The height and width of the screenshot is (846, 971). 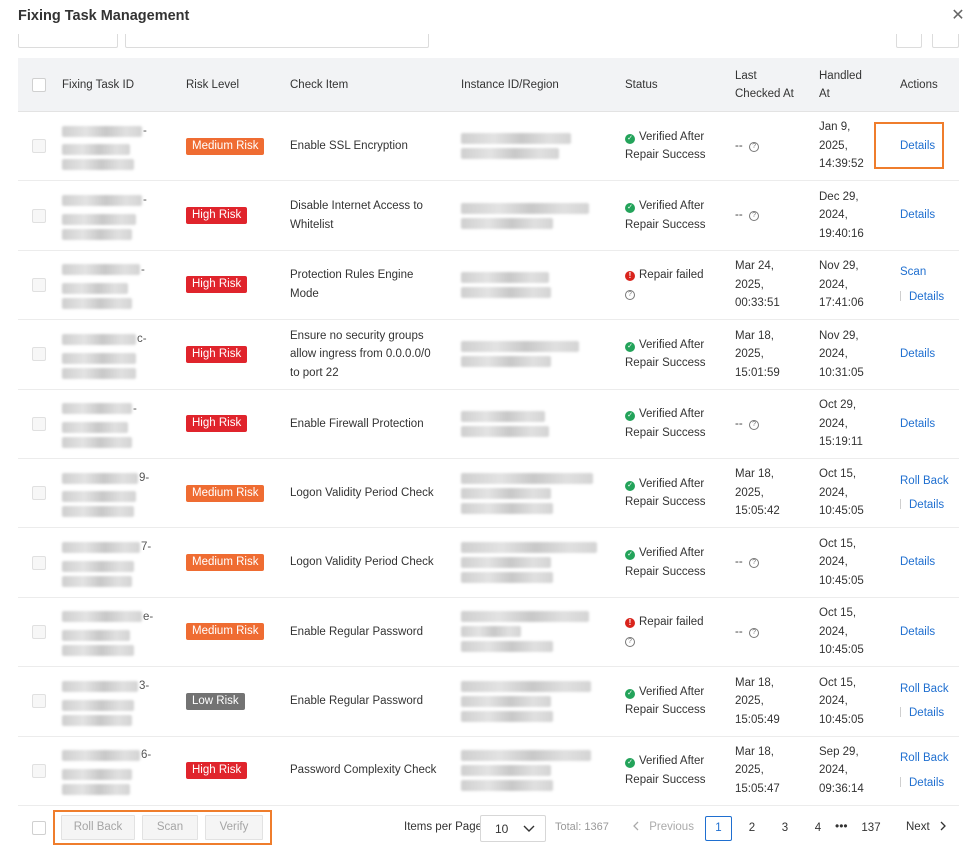 What do you see at coordinates (958, 16) in the screenshot?
I see `close-icon: ✕` at bounding box center [958, 16].